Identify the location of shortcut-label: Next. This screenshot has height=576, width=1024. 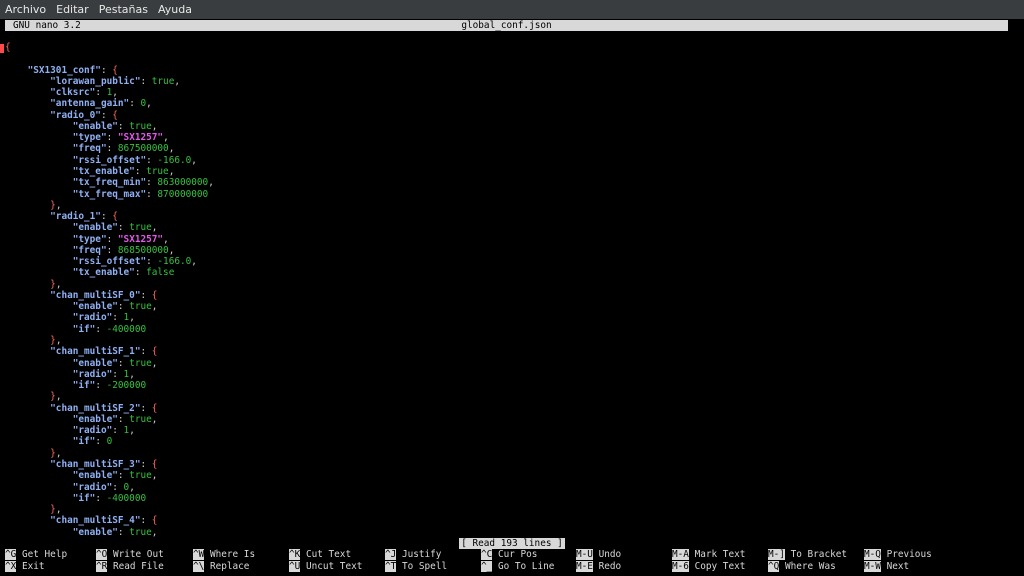
(895, 566).